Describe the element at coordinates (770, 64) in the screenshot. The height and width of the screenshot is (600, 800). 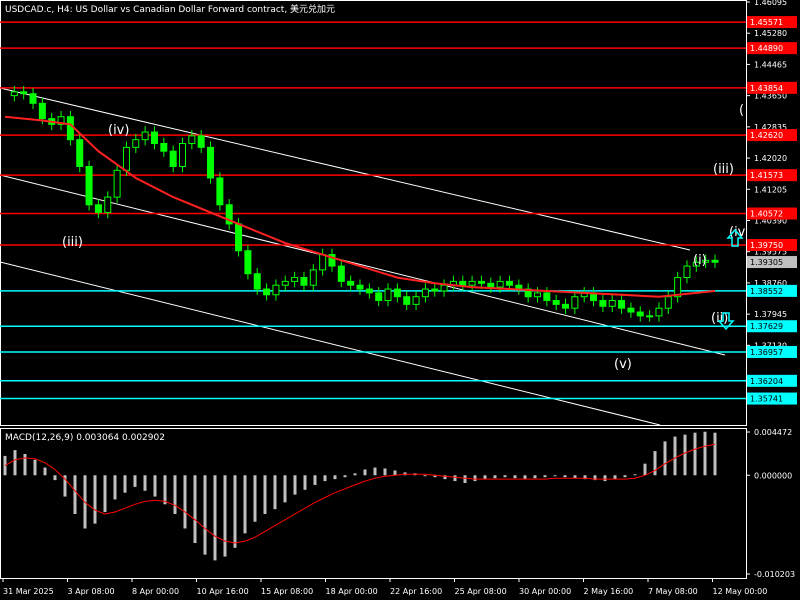
I see `price-tick-label: 1.44465` at that location.